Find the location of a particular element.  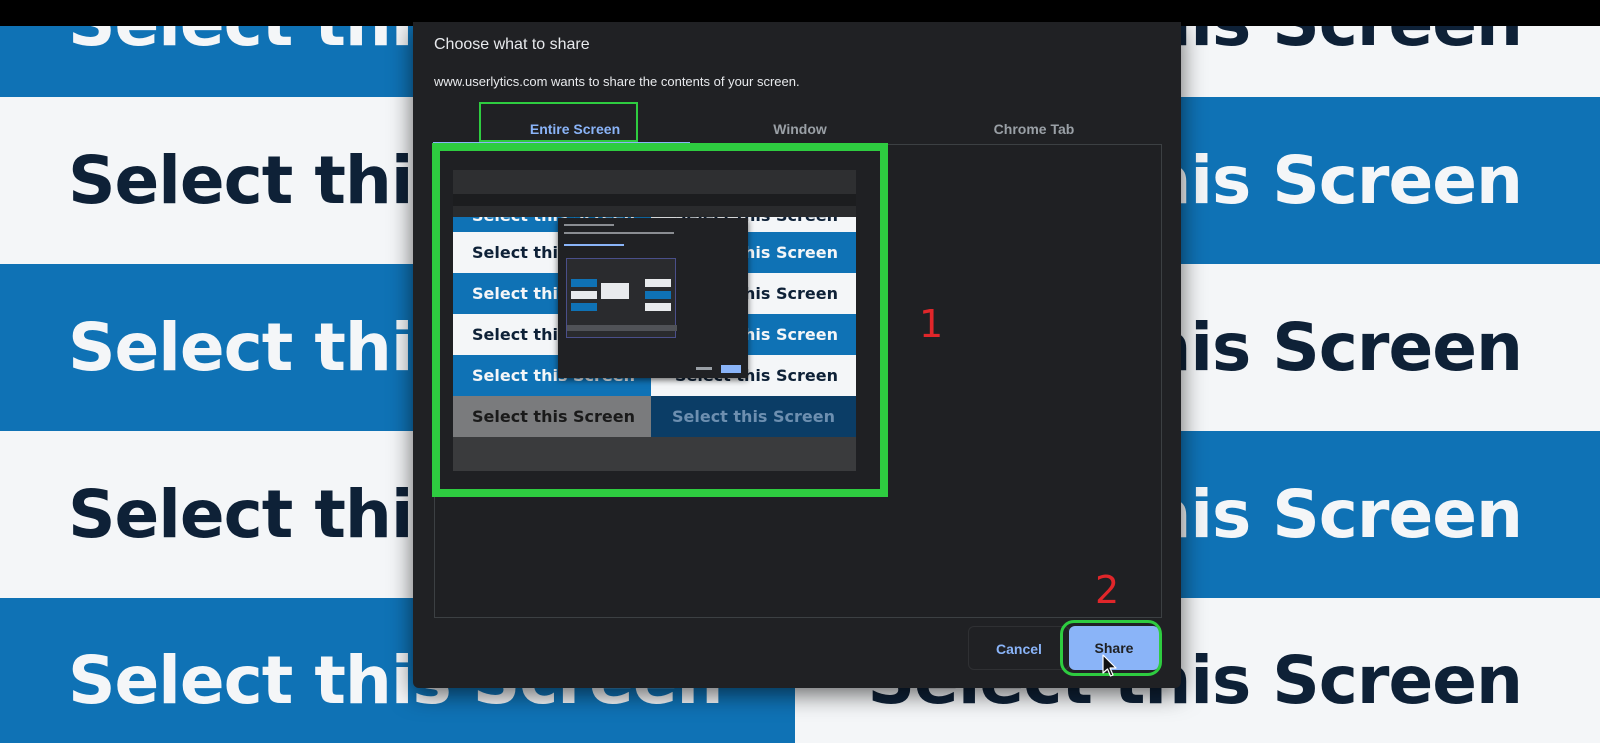

cancel-button: Cancel is located at coordinates (1019, 648).